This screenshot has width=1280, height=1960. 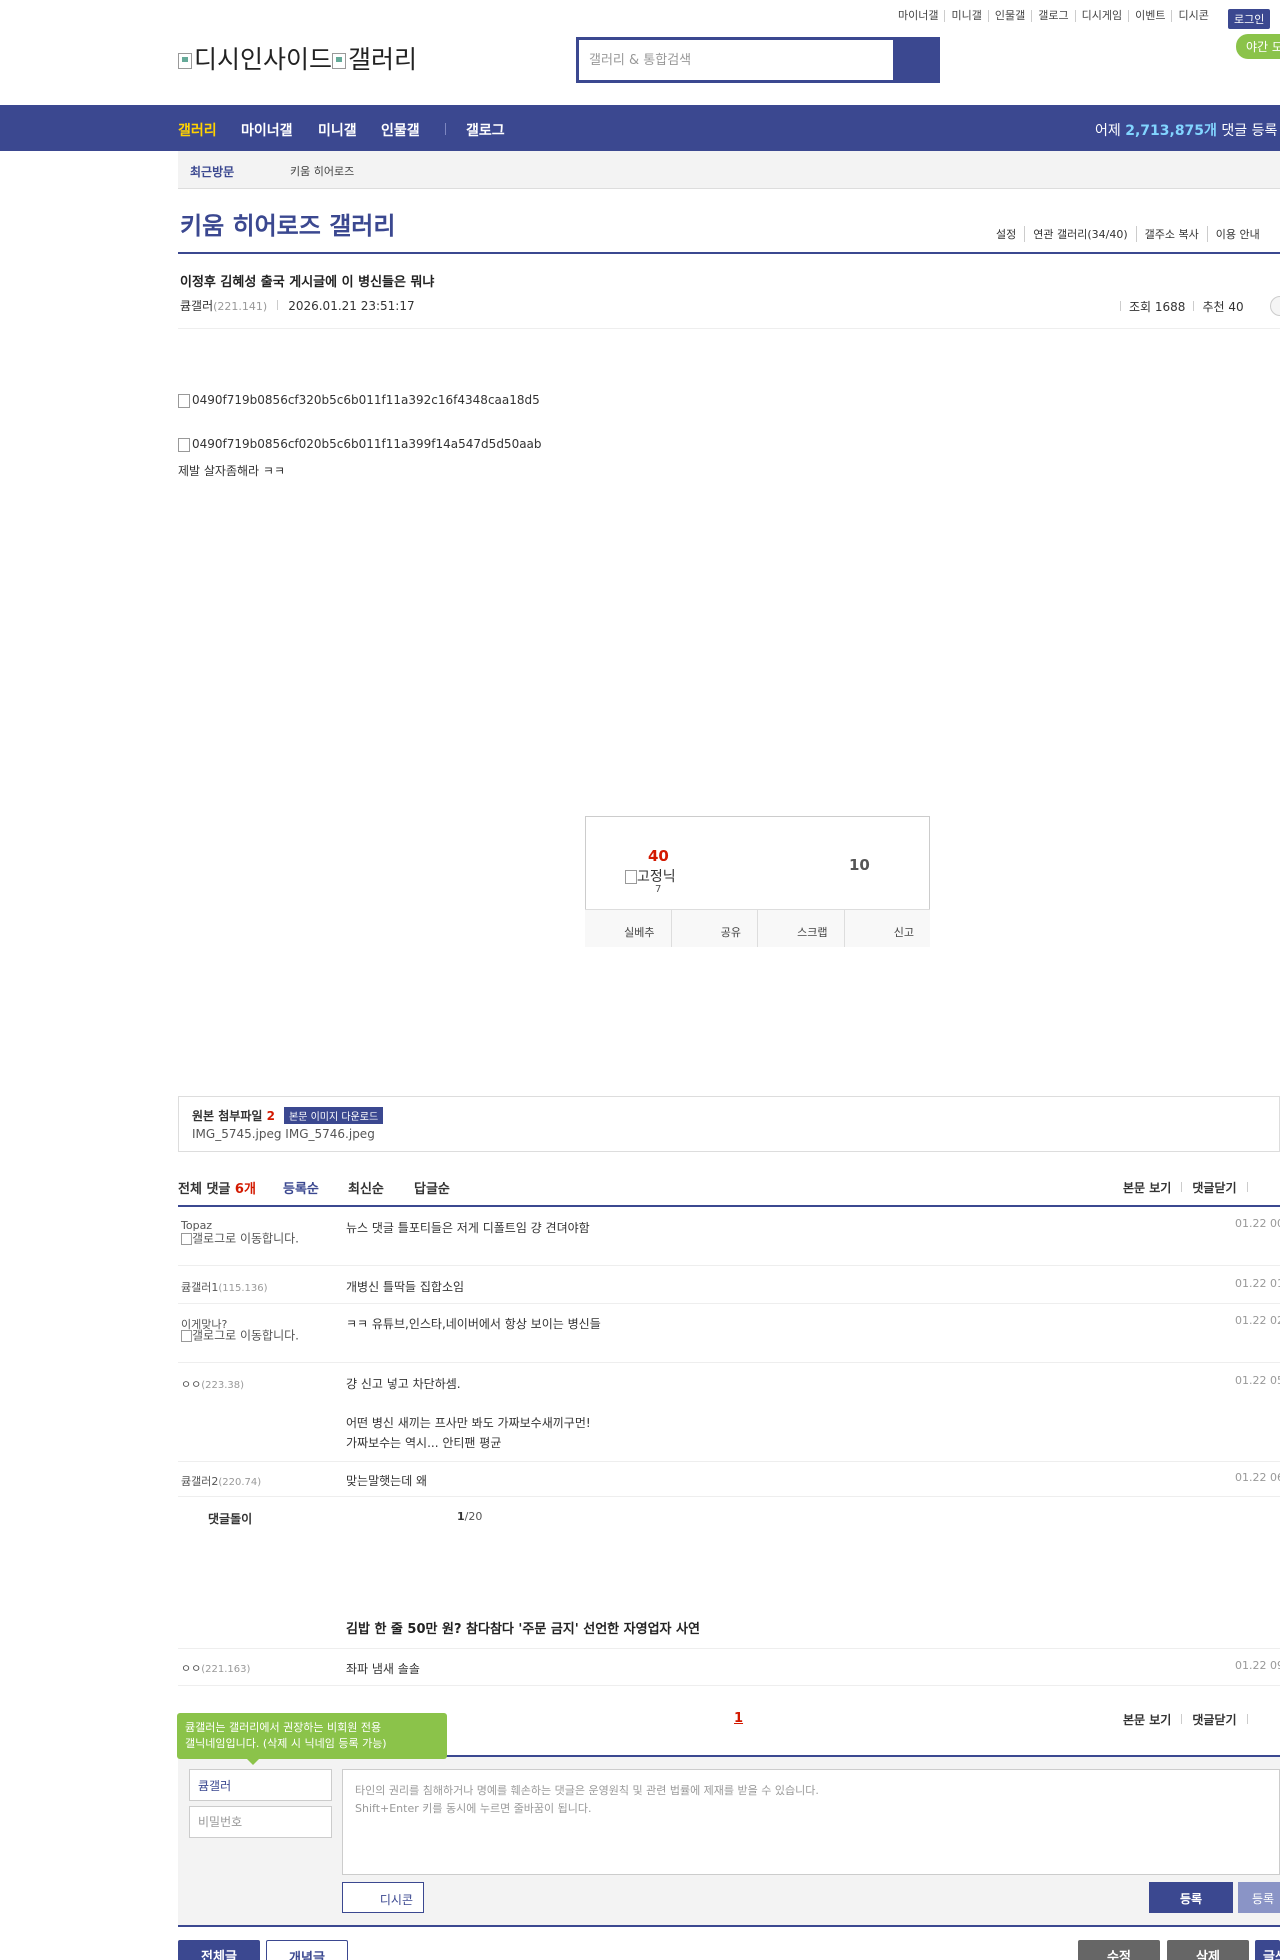 I want to click on comment-author: 큠갤러1(115.136), so click(x=224, y=1287).